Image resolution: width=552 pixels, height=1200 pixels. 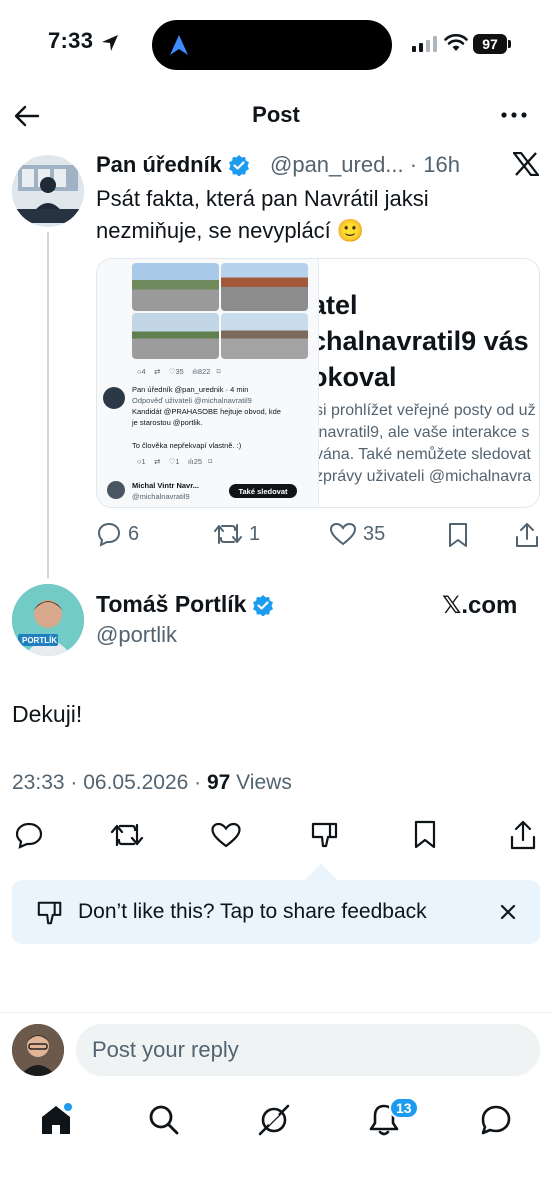 I want to click on bottom-nav, so click(x=276, y=1120).